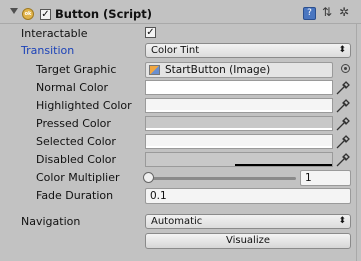 Image resolution: width=361 pixels, height=261 pixels. Describe the element at coordinates (239, 123) in the screenshot. I see `pressed-color-swatch` at that location.